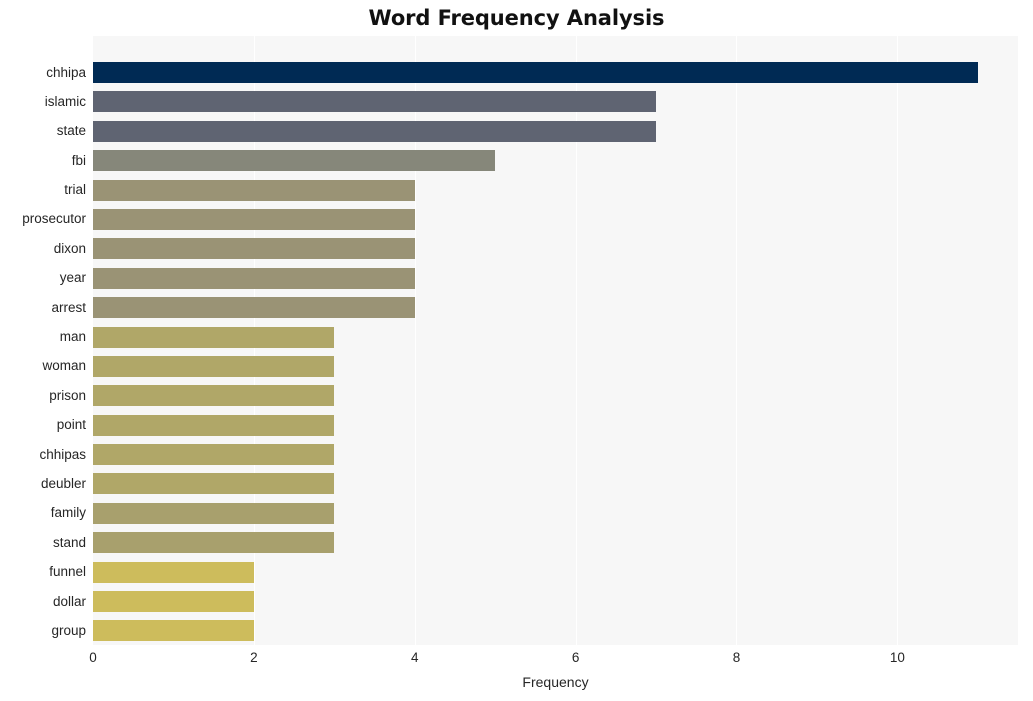 Image resolution: width=1033 pixels, height=701 pixels. What do you see at coordinates (62, 454) in the screenshot?
I see `y-tick-label: chhipas` at bounding box center [62, 454].